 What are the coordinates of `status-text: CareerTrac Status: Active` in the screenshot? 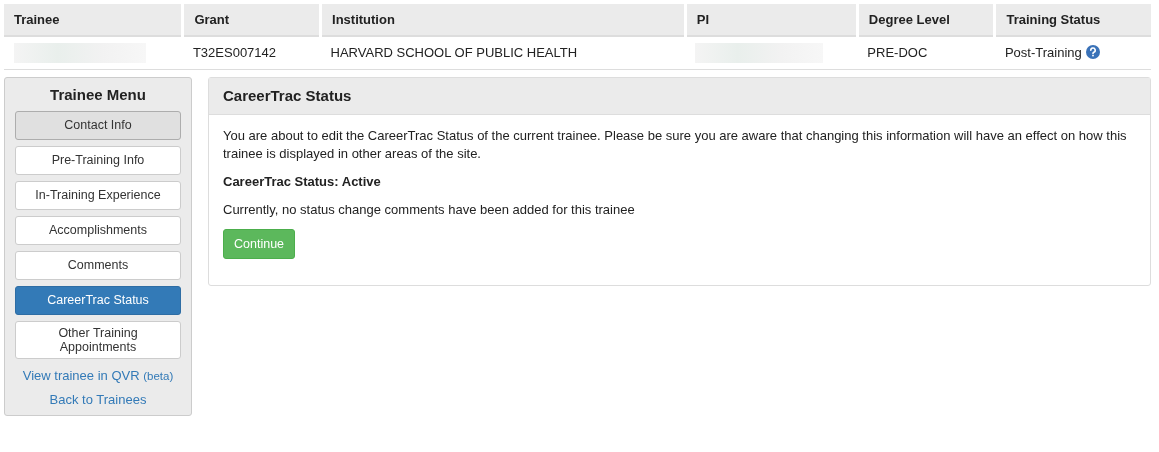 It's located at (302, 181).